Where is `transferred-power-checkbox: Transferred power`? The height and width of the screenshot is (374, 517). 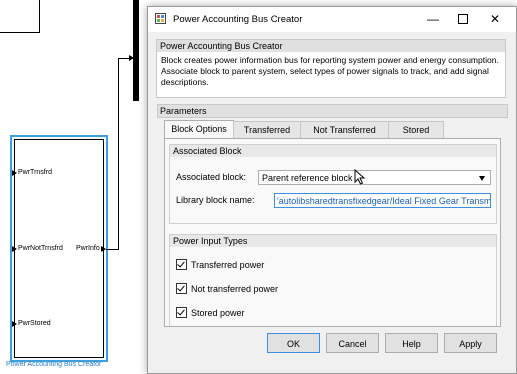 transferred-power-checkbox: Transferred power is located at coordinates (220, 265).